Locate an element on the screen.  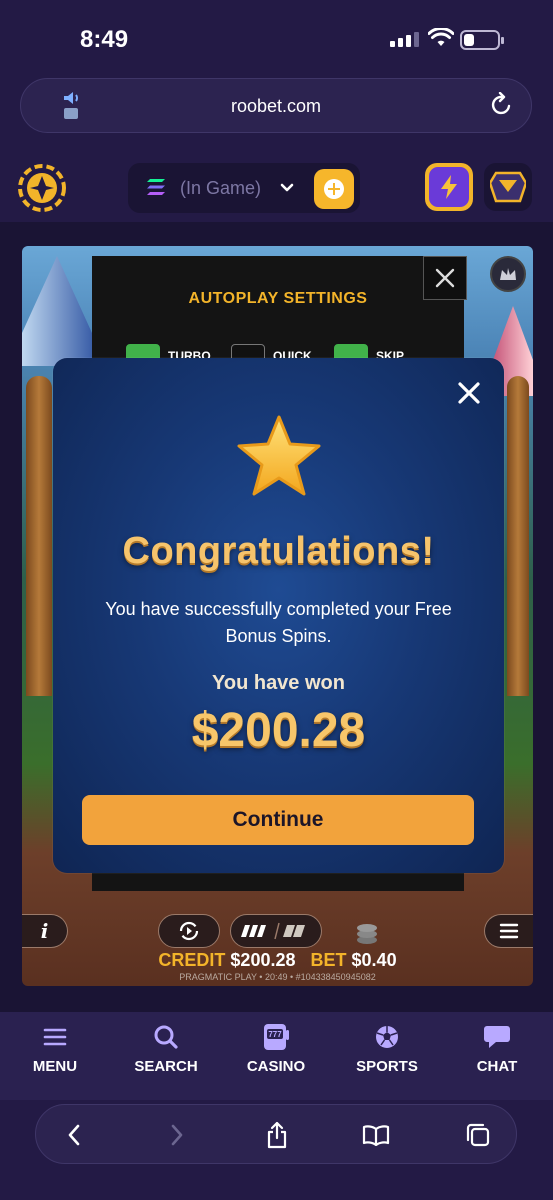
nav-item-search: SEARCH is located at coordinates (166, 1048).